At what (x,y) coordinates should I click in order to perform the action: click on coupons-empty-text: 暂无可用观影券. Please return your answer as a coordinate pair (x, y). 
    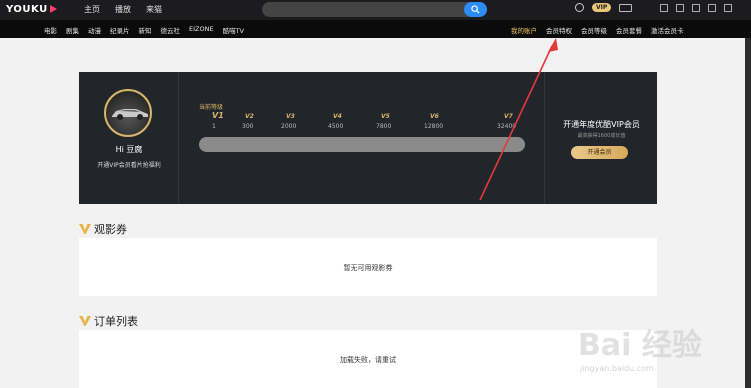
    Looking at the image, I should click on (368, 268).